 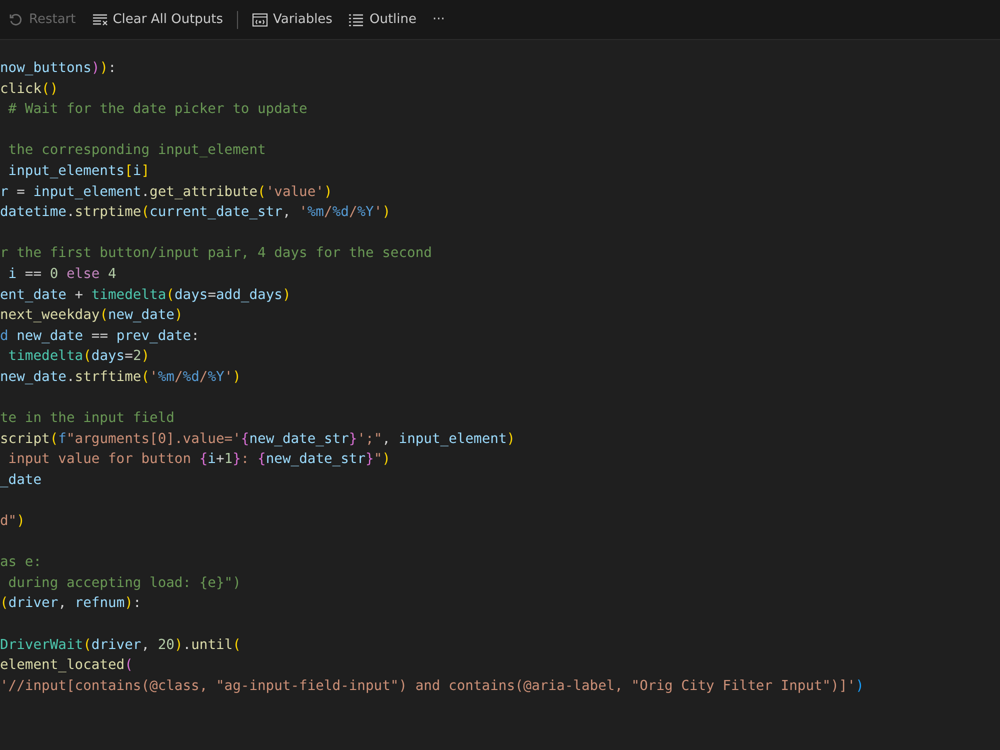 What do you see at coordinates (382, 19) in the screenshot?
I see `outline-button: Outline` at bounding box center [382, 19].